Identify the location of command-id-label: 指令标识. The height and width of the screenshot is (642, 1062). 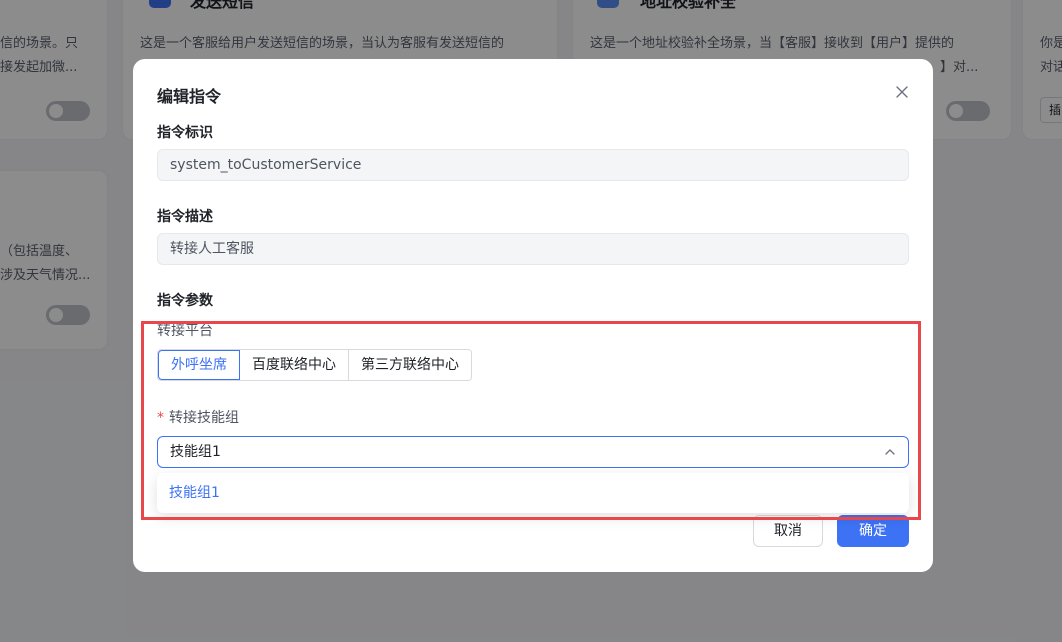
(185, 133).